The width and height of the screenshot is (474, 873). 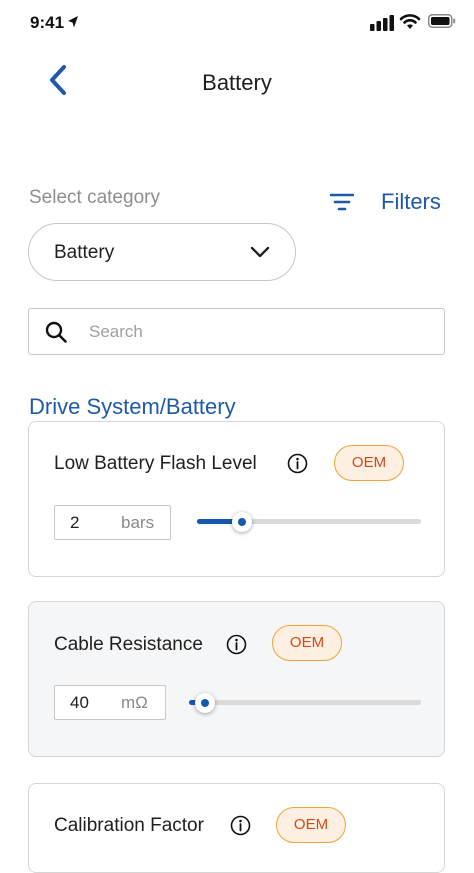 I want to click on select-category-label: Select category, so click(x=94, y=197).